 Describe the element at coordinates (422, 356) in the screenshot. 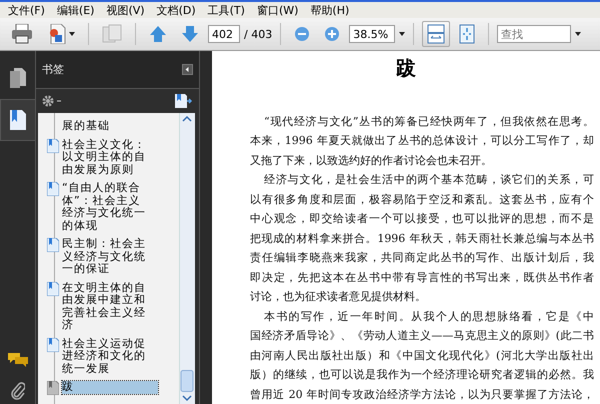

I see `text-line: 由河南人民出版社出版）和《中国文化现代化》(河北大学出版社出` at that location.